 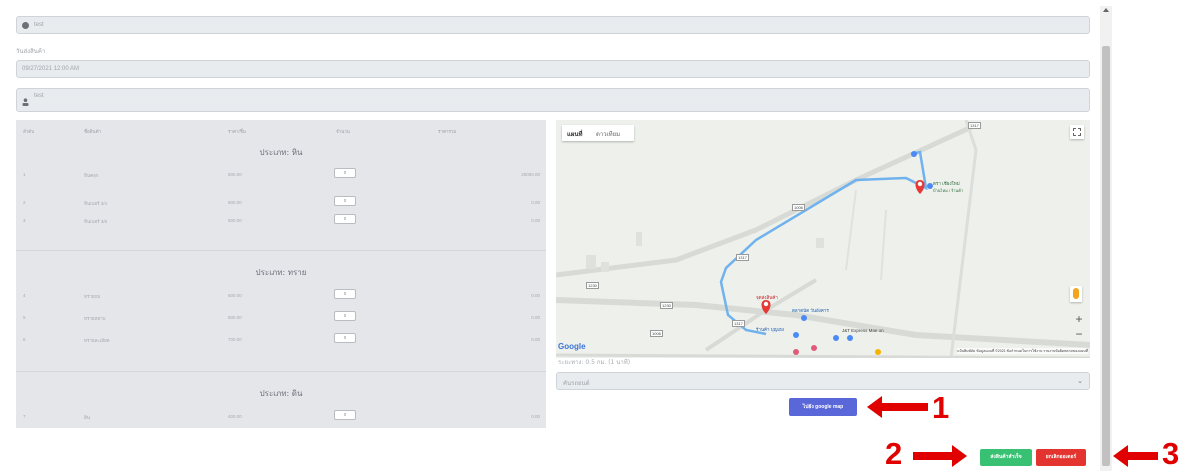 I want to click on zoom-in-button: +, so click(x=1079, y=319).